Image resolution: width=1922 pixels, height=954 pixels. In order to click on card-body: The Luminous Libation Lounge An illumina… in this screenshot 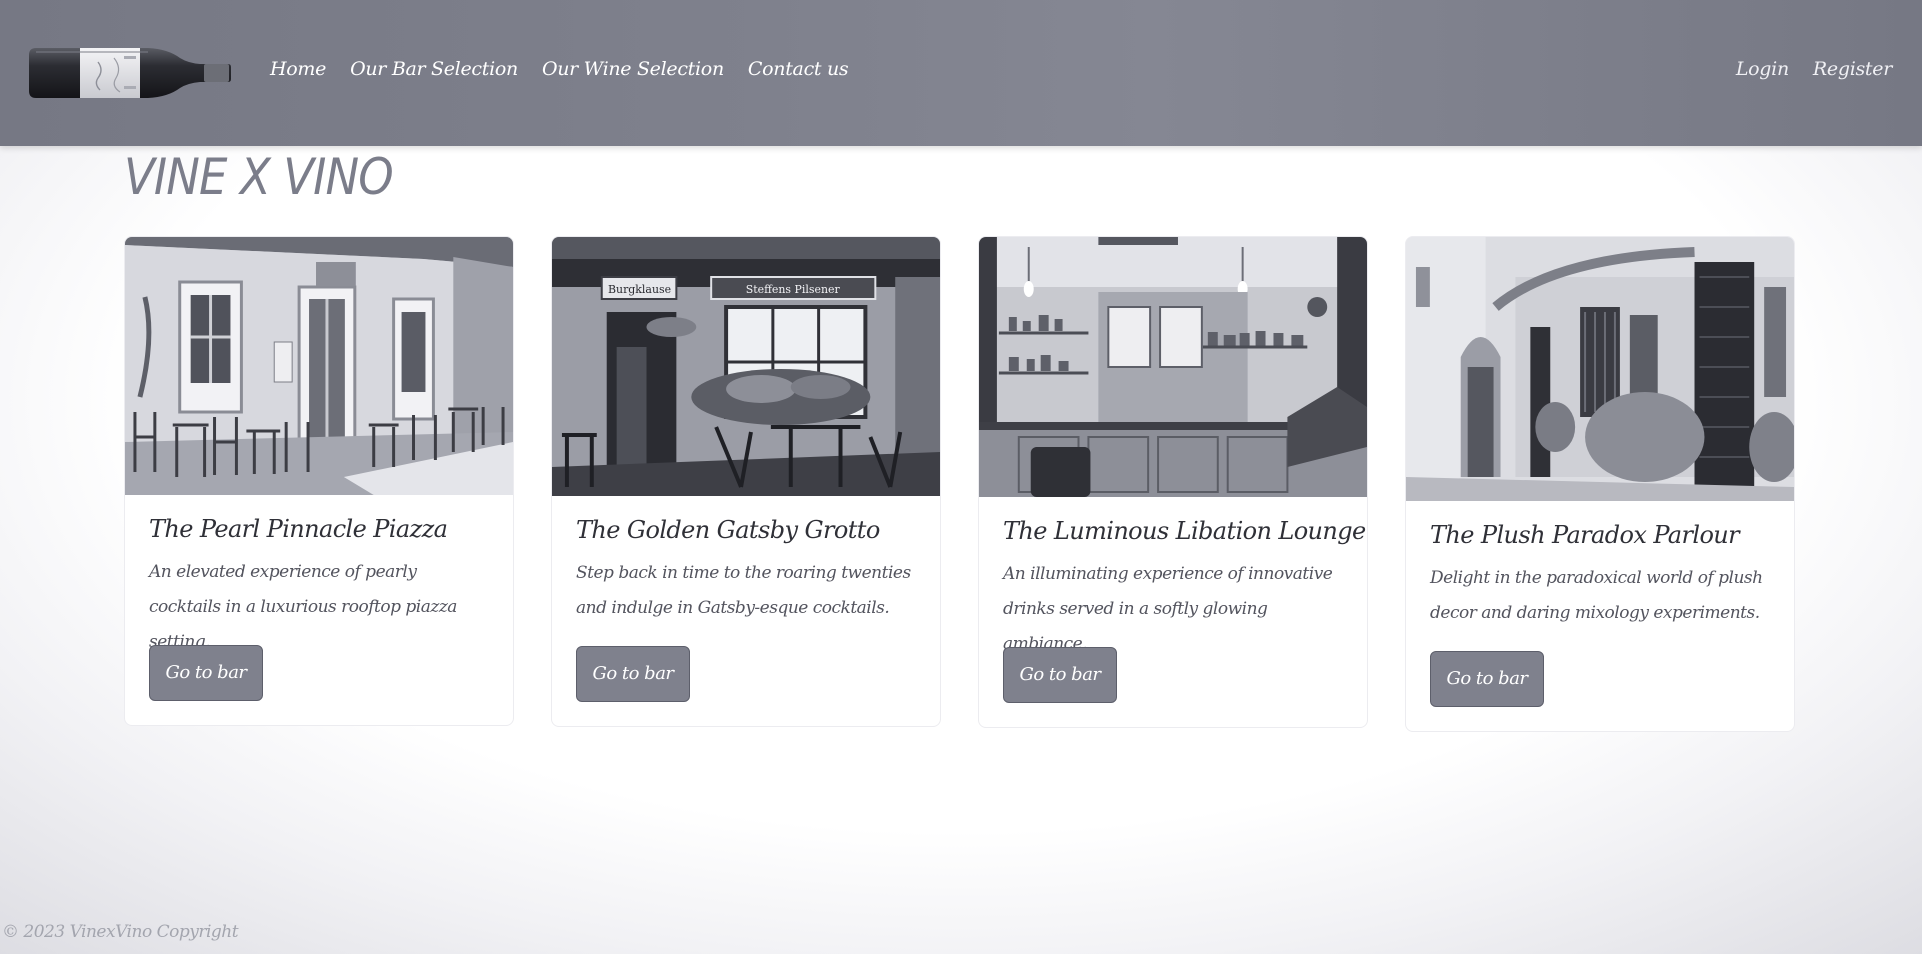, I will do `click(1173, 612)`.